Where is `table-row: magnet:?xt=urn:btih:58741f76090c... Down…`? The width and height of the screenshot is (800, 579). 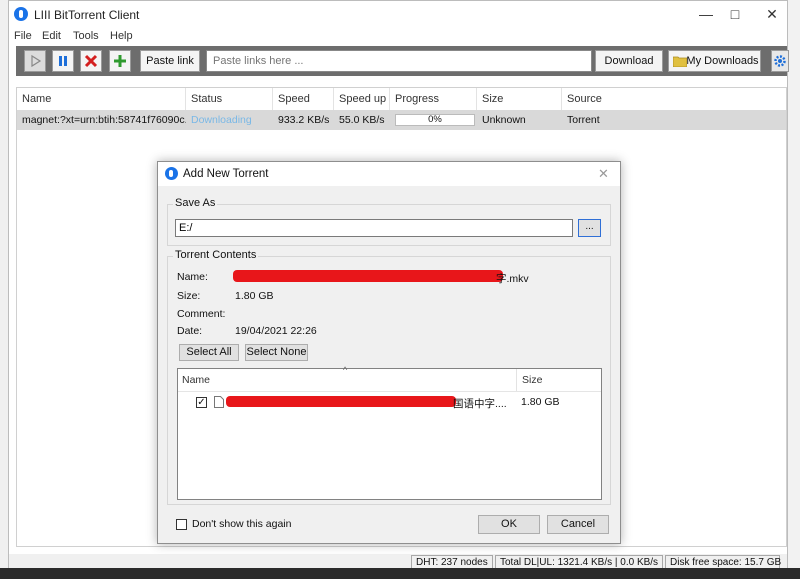 table-row: magnet:?xt=urn:btih:58741f76090c... Down… is located at coordinates (401, 120).